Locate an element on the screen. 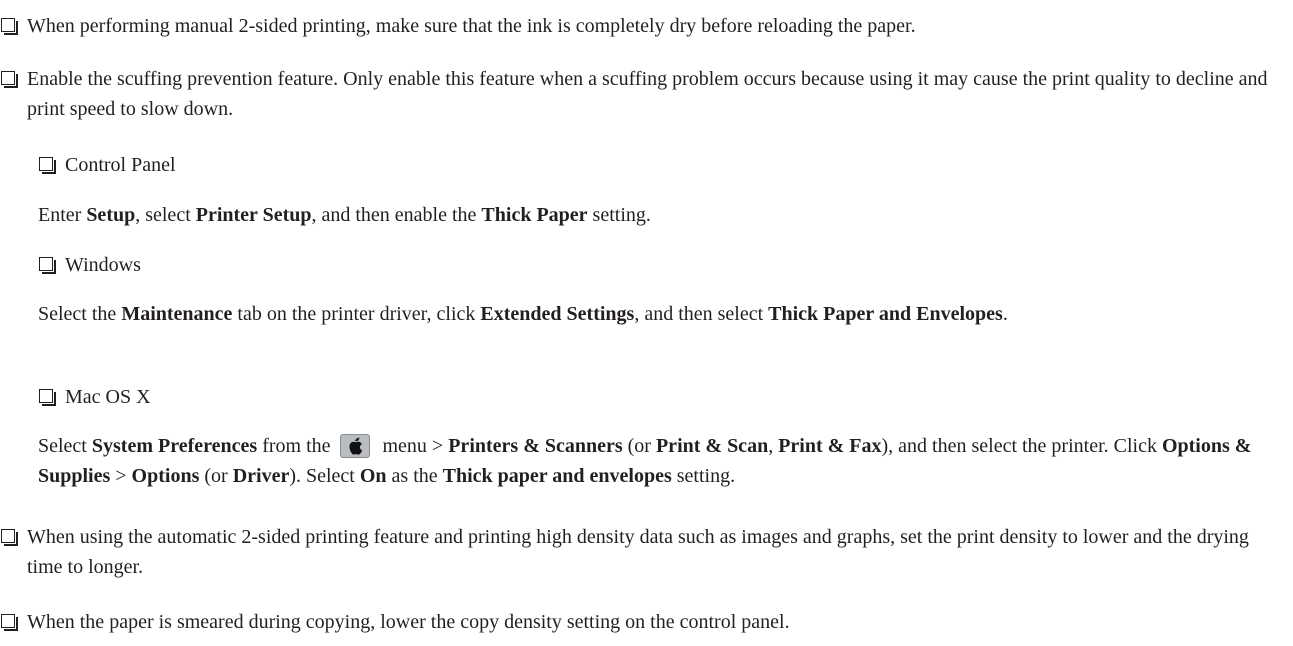 The width and height of the screenshot is (1293, 646). sub-heading: Control Panel is located at coordinates (120, 165).